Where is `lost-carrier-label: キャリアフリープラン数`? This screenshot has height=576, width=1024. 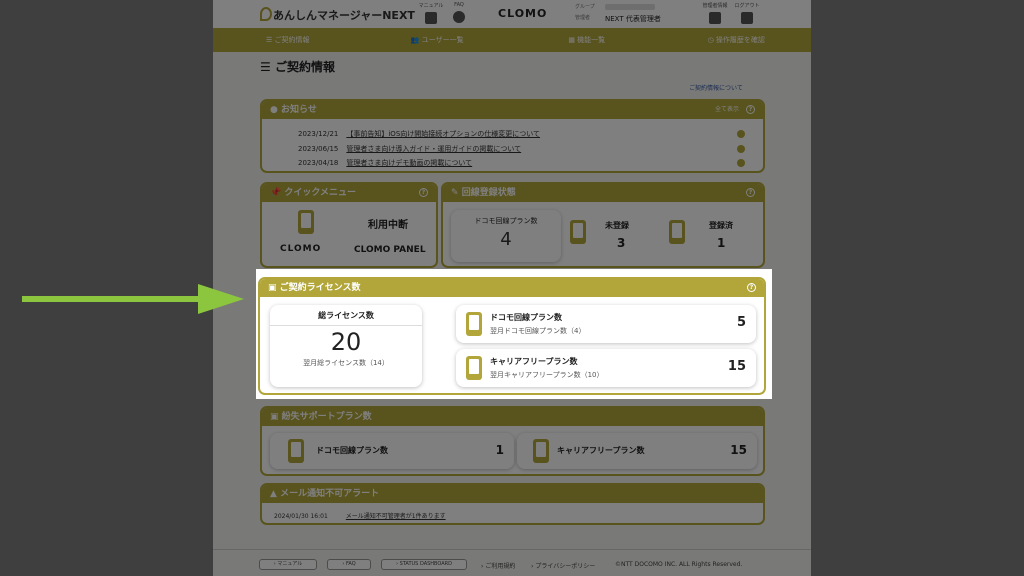 lost-carrier-label: キャリアフリープラン数 is located at coordinates (601, 450).